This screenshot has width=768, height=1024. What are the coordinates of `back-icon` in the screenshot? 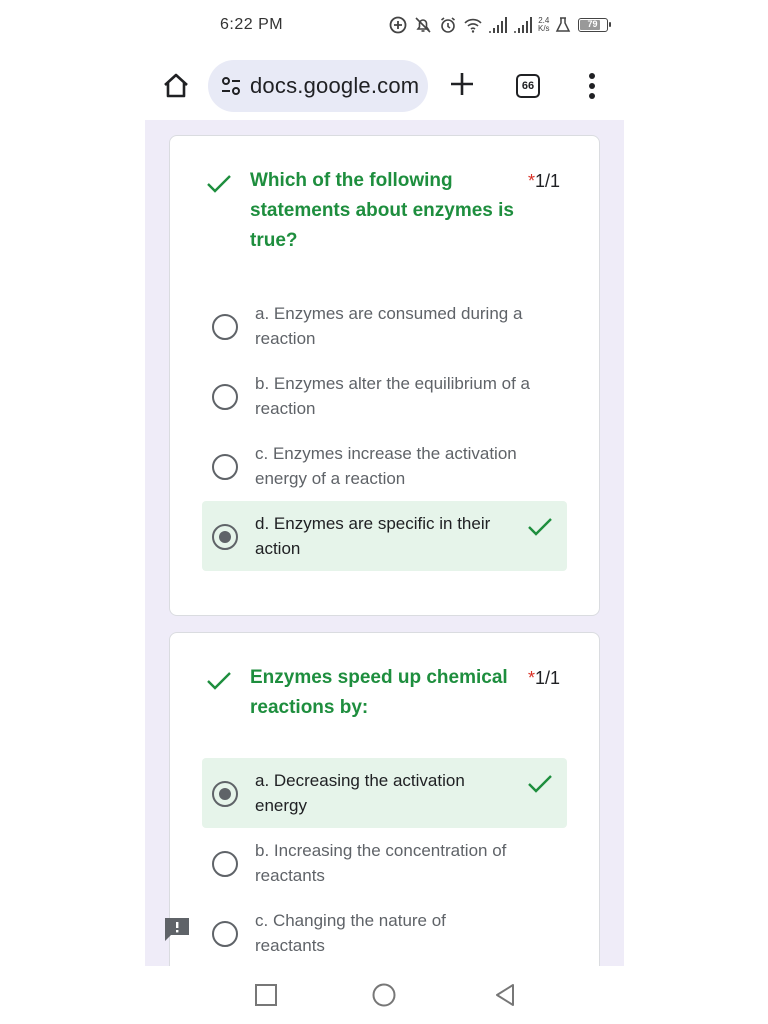 It's located at (505, 995).